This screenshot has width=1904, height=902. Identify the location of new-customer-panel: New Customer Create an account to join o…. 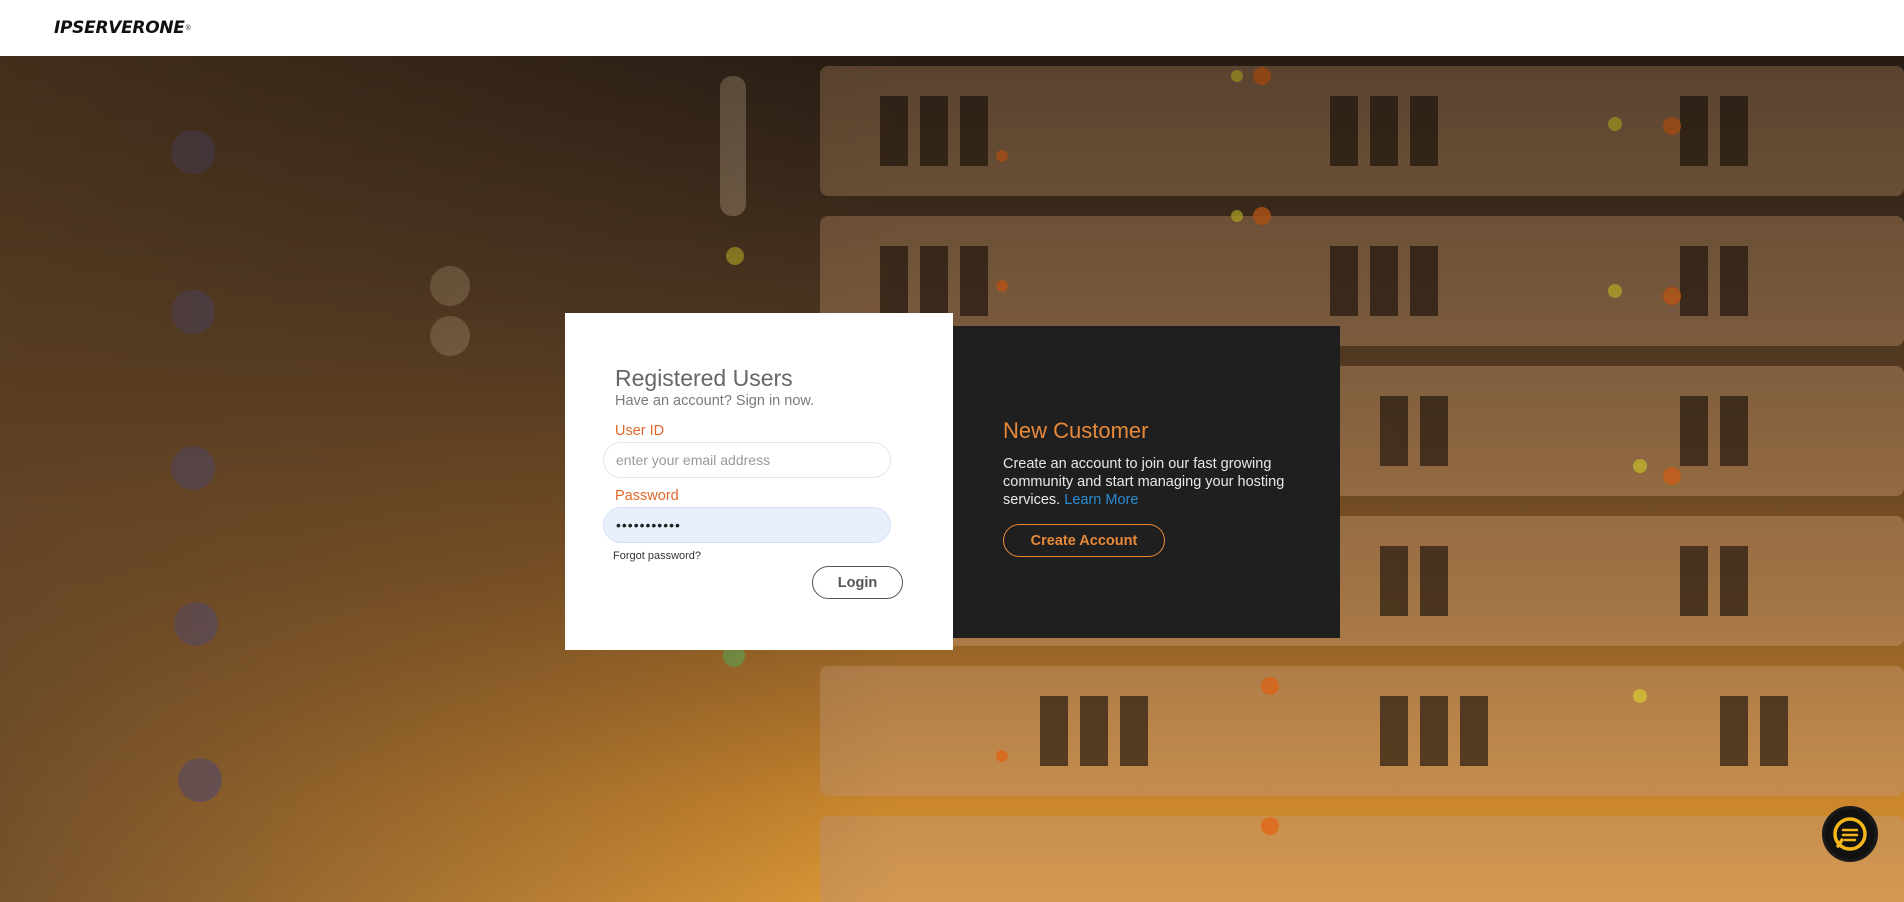
(1146, 482).